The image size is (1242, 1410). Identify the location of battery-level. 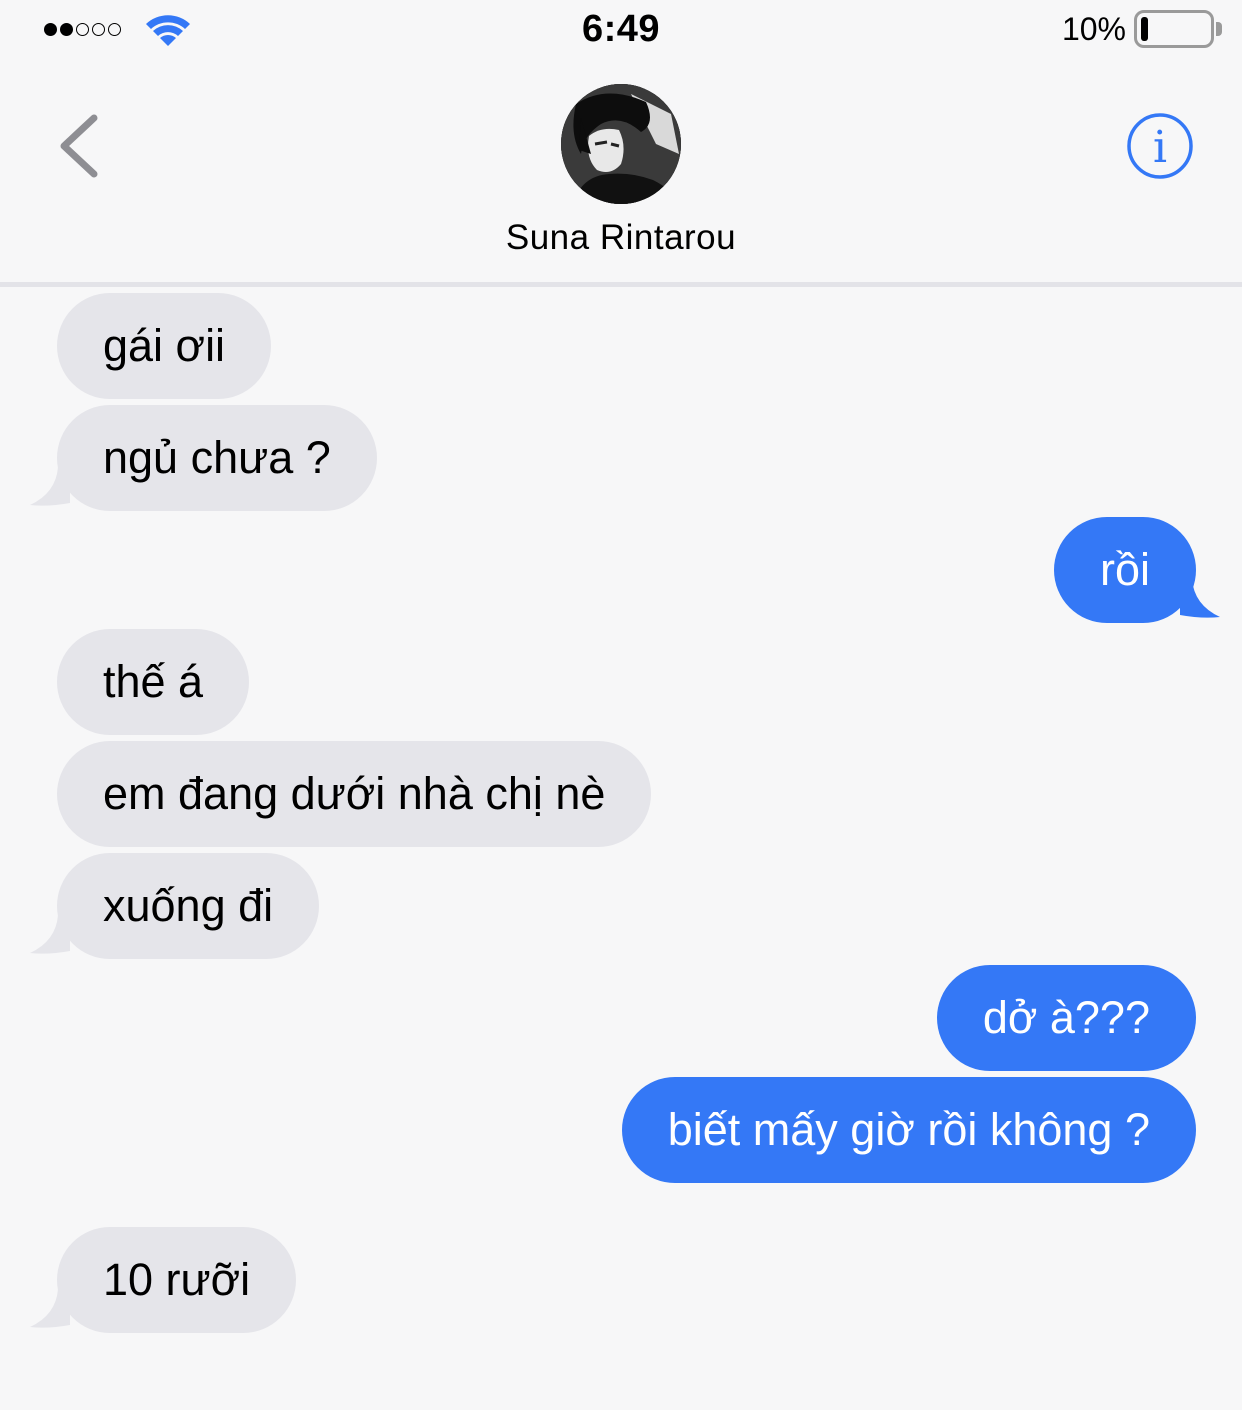
(1144, 29).